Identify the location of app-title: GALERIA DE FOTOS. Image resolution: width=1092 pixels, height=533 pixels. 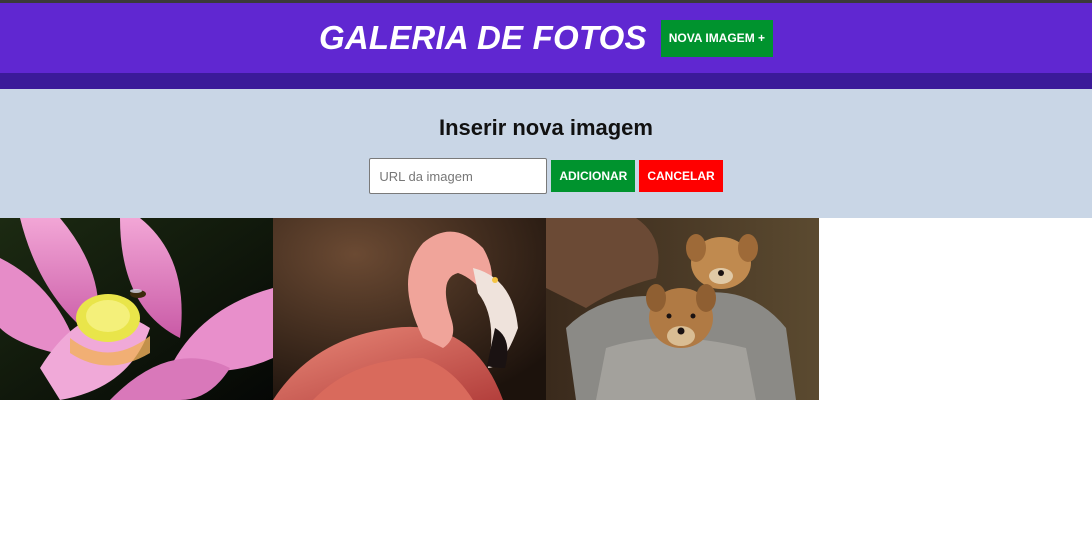
(482, 37).